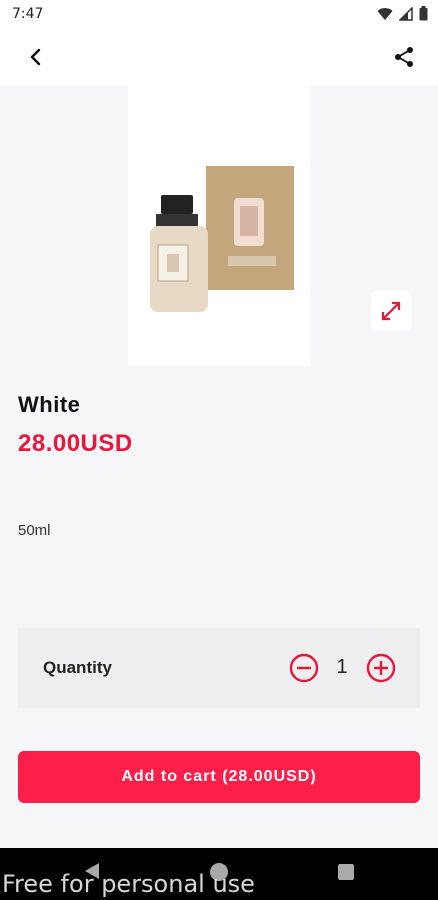  Describe the element at coordinates (381, 668) in the screenshot. I see `plus-circle-icon` at that location.